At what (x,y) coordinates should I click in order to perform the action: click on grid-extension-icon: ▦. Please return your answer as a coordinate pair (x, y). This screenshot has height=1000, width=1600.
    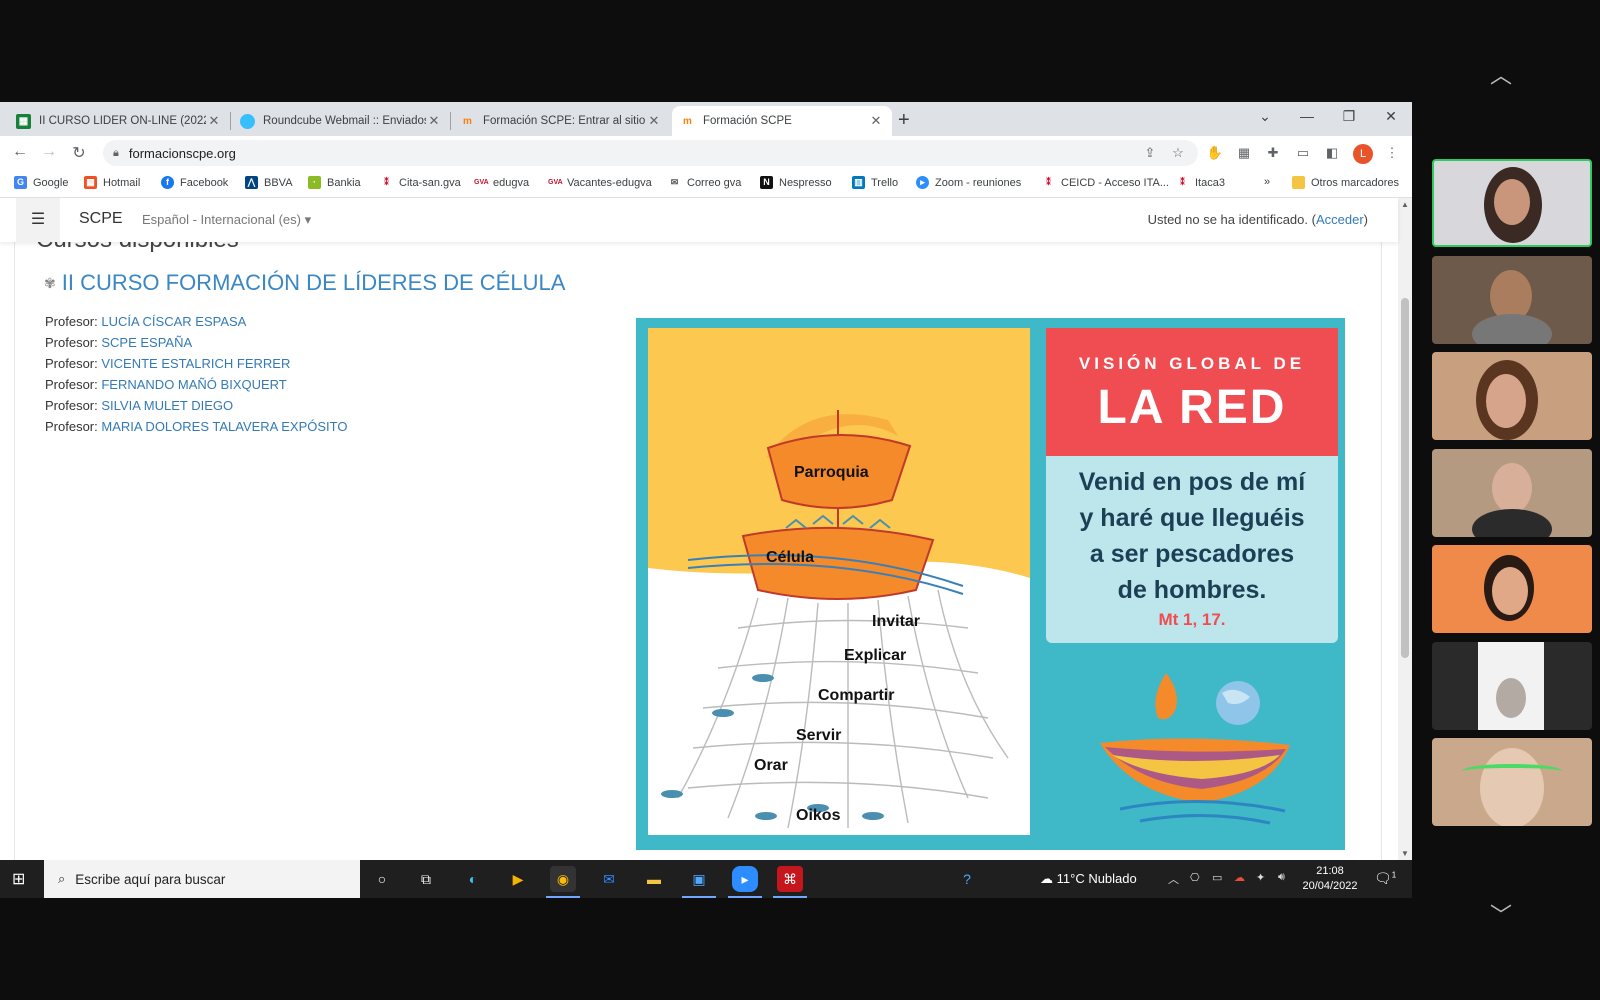
    Looking at the image, I should click on (1244, 153).